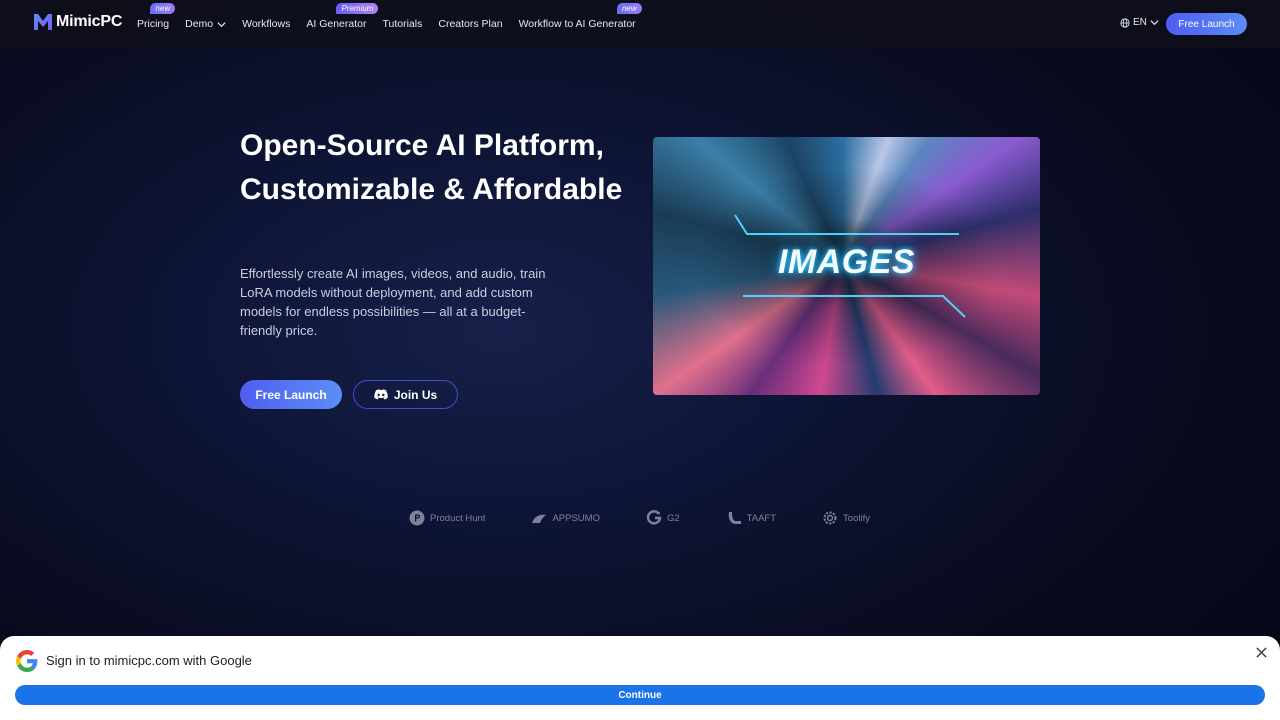 The image size is (1280, 720). Describe the element at coordinates (381, 394) in the screenshot. I see `discord-icon` at that location.